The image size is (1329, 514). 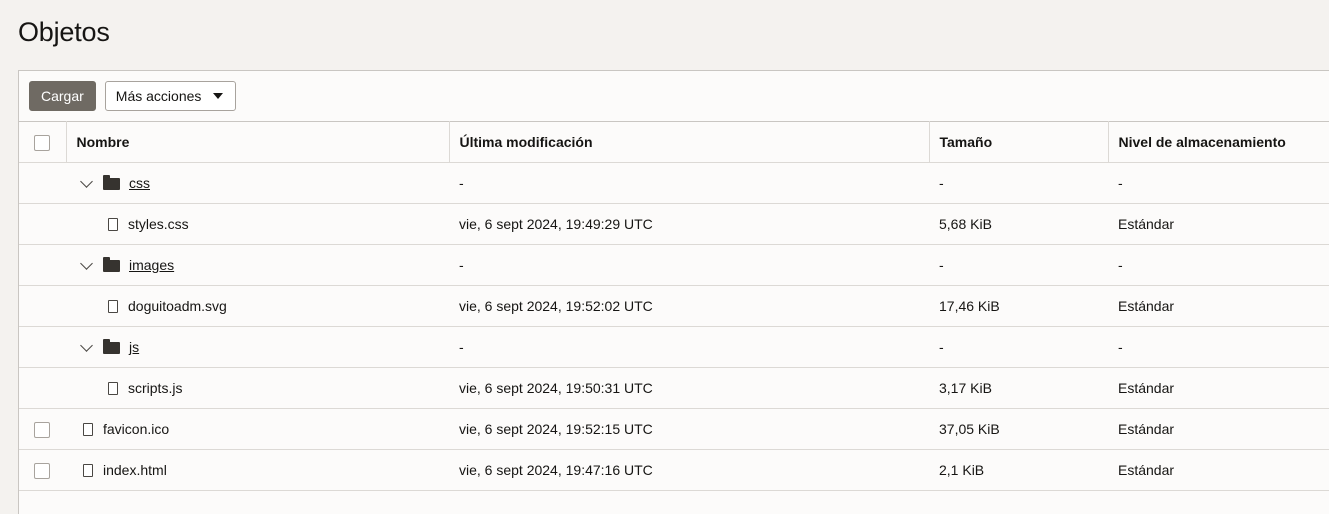 I want to click on folder-link: images, so click(x=151, y=265).